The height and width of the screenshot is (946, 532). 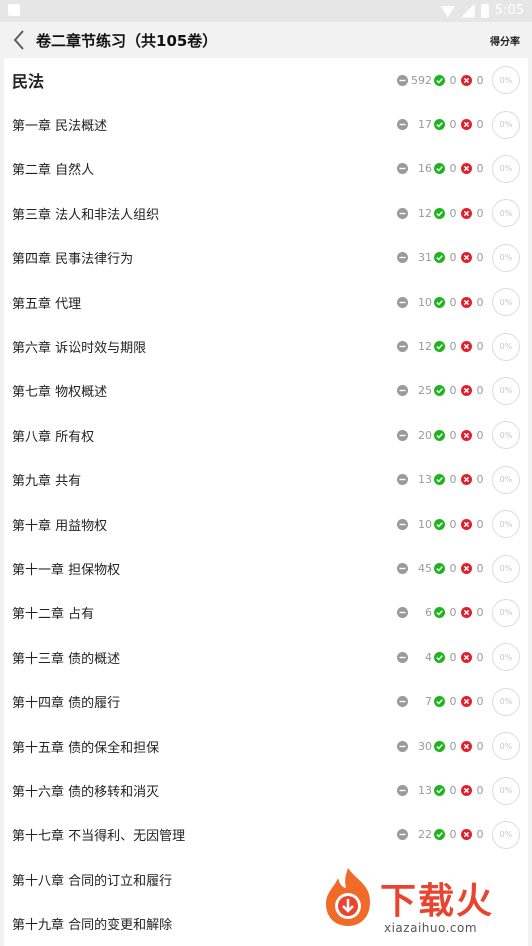 I want to click on back-button, so click(x=19, y=40).